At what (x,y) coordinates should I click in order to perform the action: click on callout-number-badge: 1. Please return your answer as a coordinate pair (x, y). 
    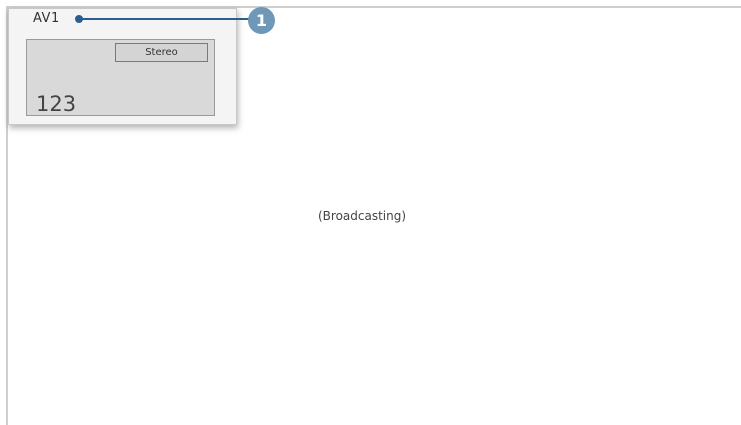
    Looking at the image, I should click on (261, 20).